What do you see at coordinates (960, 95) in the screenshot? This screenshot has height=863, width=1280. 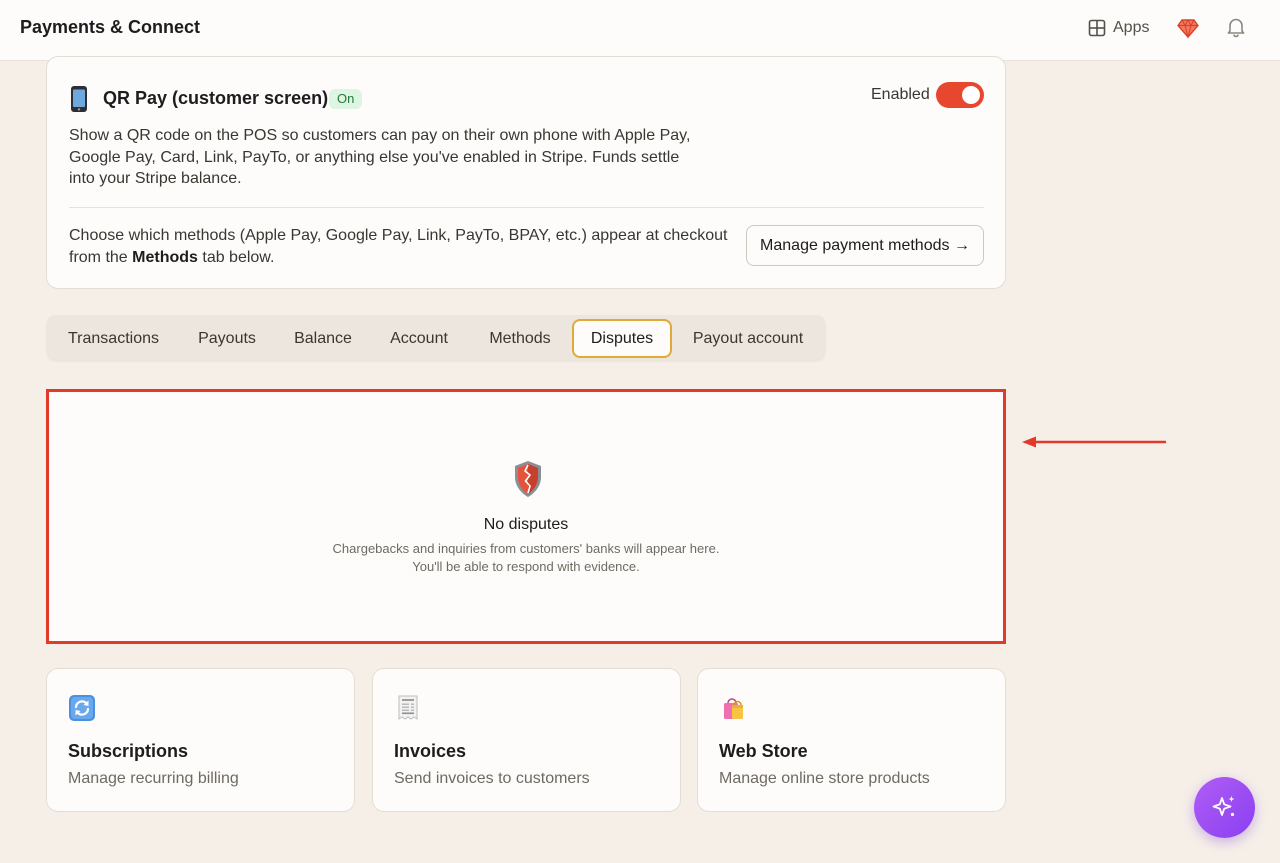 I see `qr-pay-toggle` at bounding box center [960, 95].